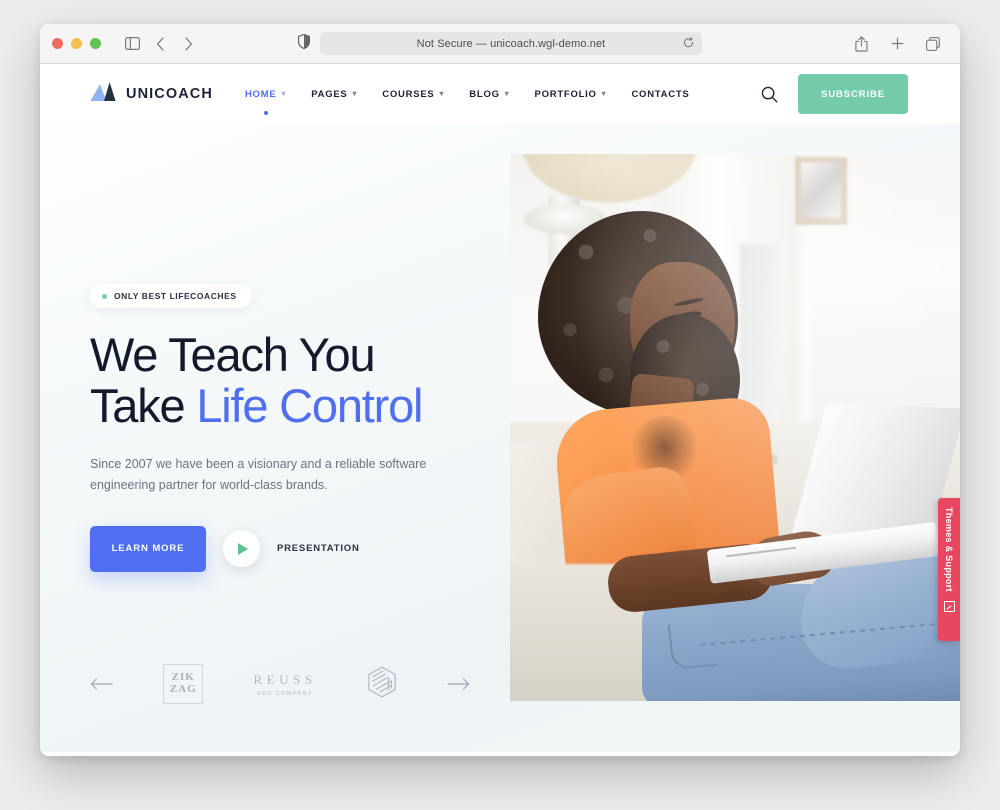 The image size is (1000, 810). I want to click on hero-title: We Teach You Take Life Control, so click(290, 380).